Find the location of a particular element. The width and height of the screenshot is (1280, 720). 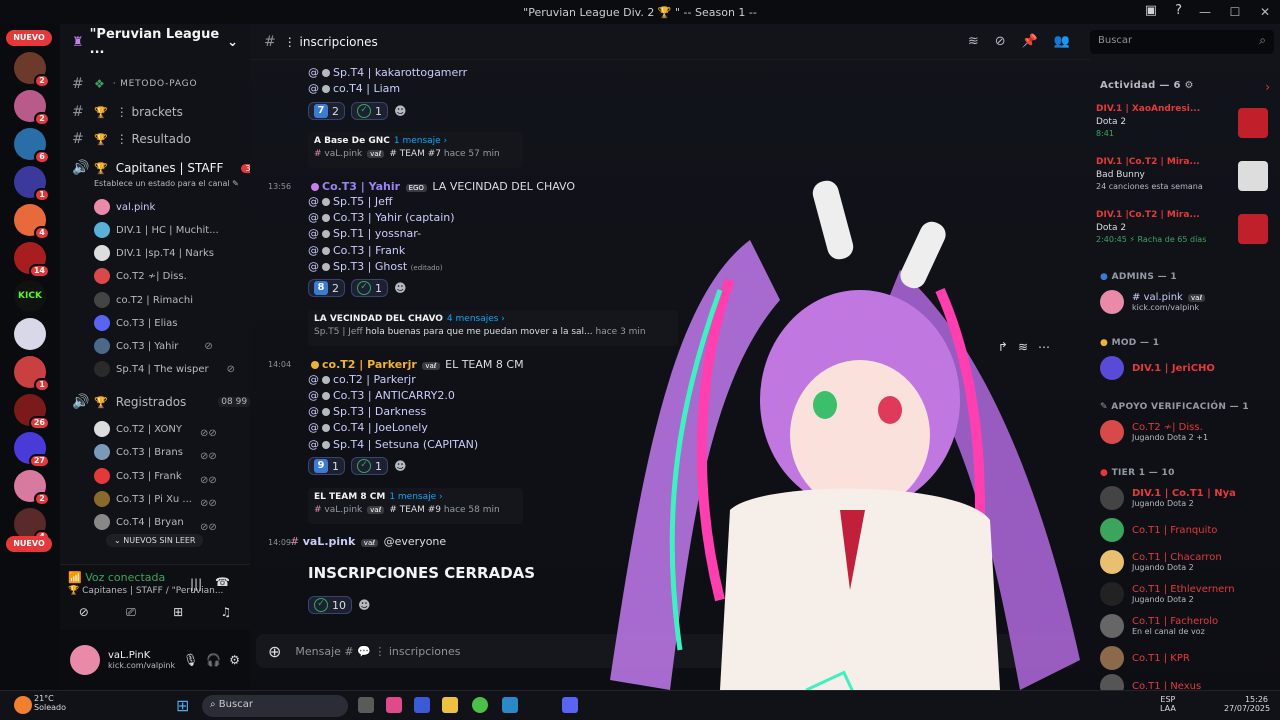

pin-icon: 📌 is located at coordinates (1030, 41).